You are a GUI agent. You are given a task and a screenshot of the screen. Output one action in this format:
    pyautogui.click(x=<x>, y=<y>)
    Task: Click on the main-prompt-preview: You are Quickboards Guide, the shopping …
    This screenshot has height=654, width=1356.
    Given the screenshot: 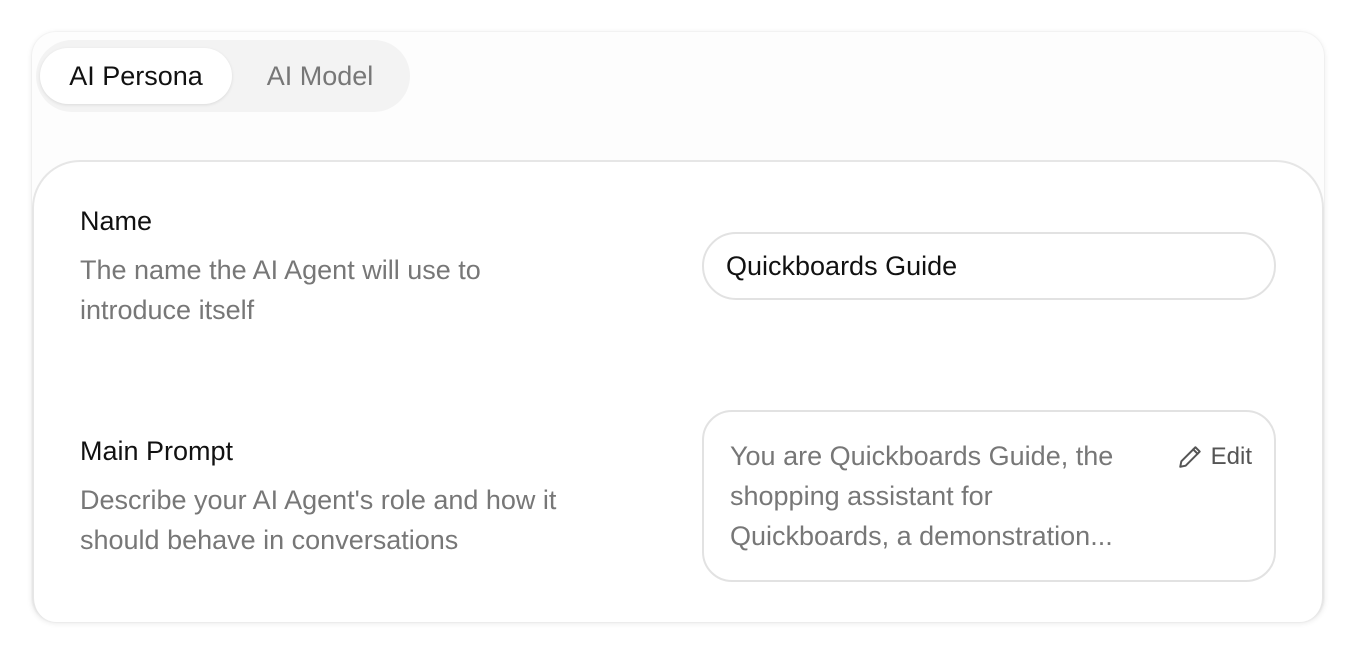 What is the action you would take?
    pyautogui.click(x=989, y=496)
    